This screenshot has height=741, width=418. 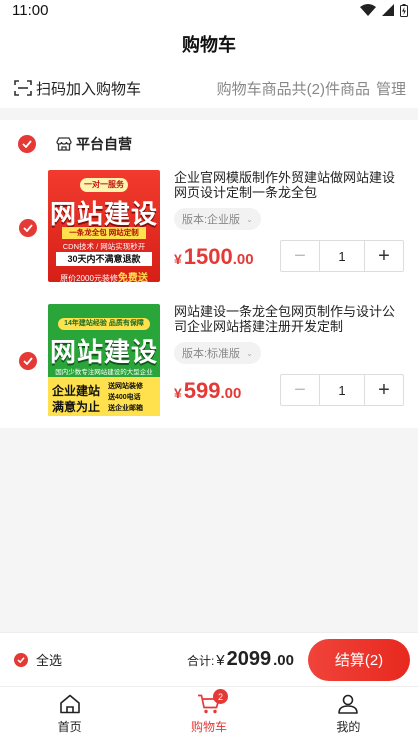 I want to click on thumb-left-text-2: 满意为止, so click(x=76, y=407).